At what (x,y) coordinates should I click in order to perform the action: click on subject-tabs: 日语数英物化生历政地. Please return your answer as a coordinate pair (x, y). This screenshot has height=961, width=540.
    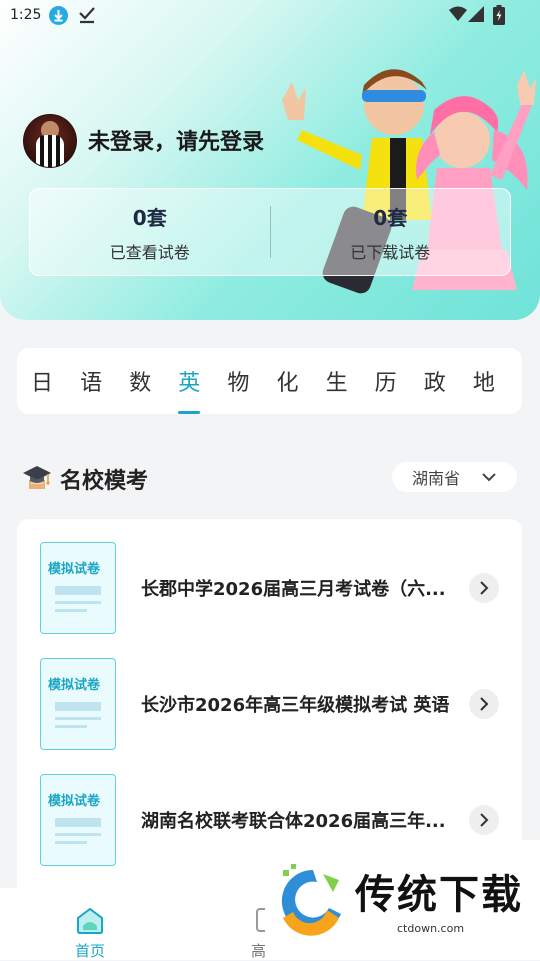
    Looking at the image, I should click on (269, 381).